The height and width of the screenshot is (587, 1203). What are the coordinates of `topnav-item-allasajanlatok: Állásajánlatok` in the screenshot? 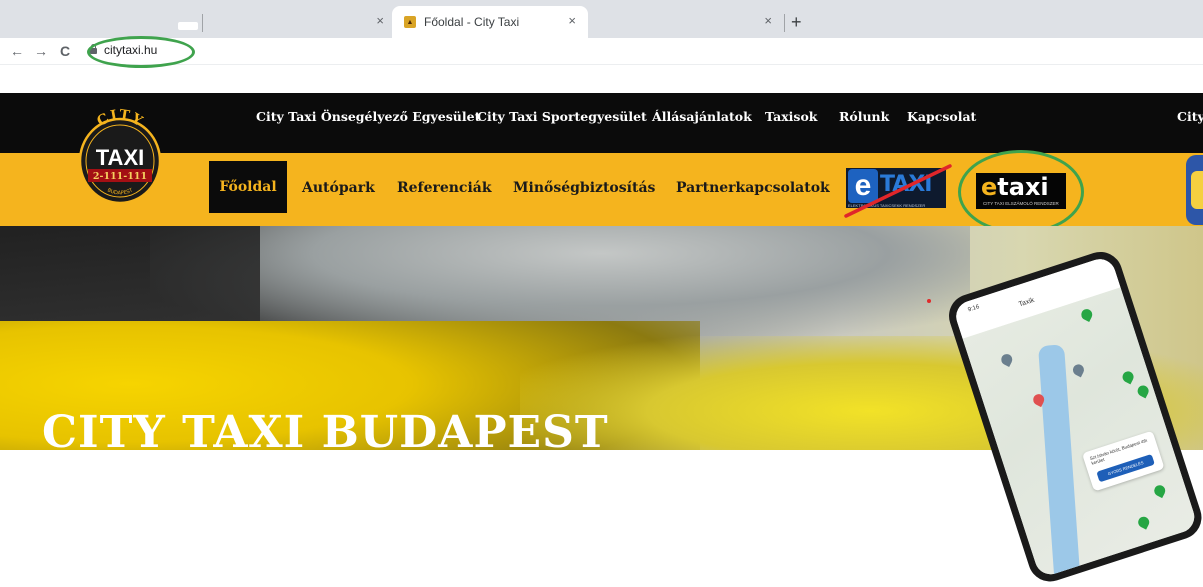 It's located at (702, 116).